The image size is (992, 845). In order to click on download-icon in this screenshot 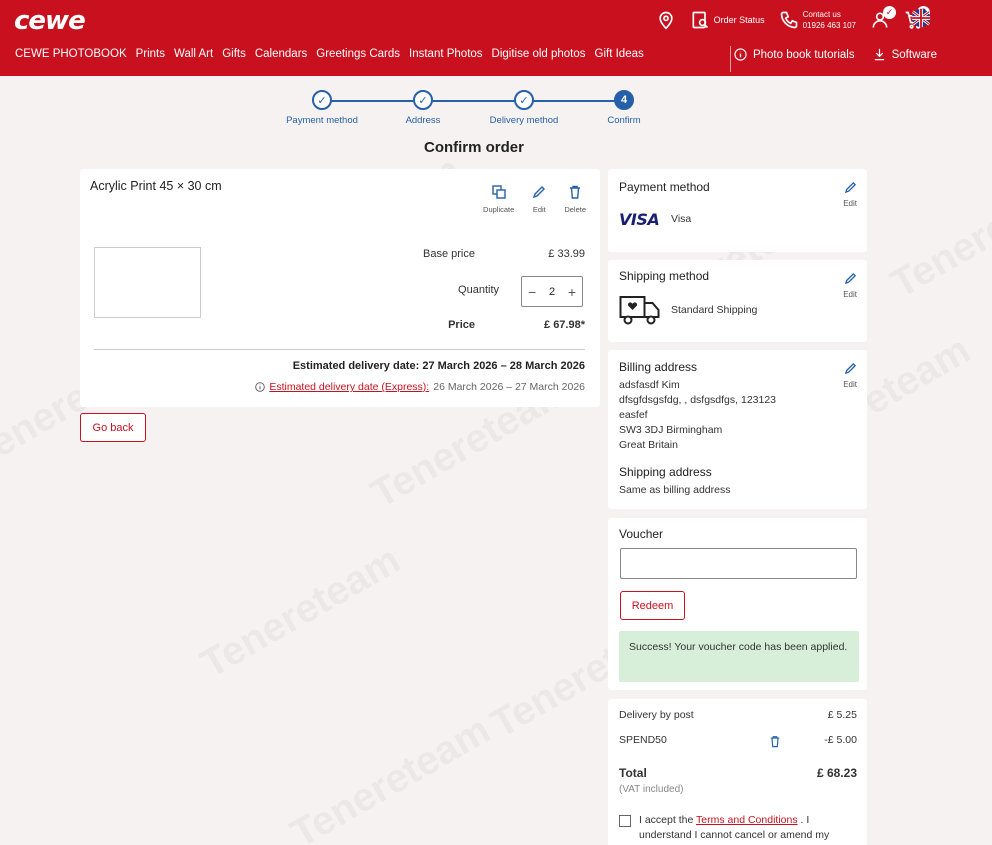, I will do `click(879, 54)`.